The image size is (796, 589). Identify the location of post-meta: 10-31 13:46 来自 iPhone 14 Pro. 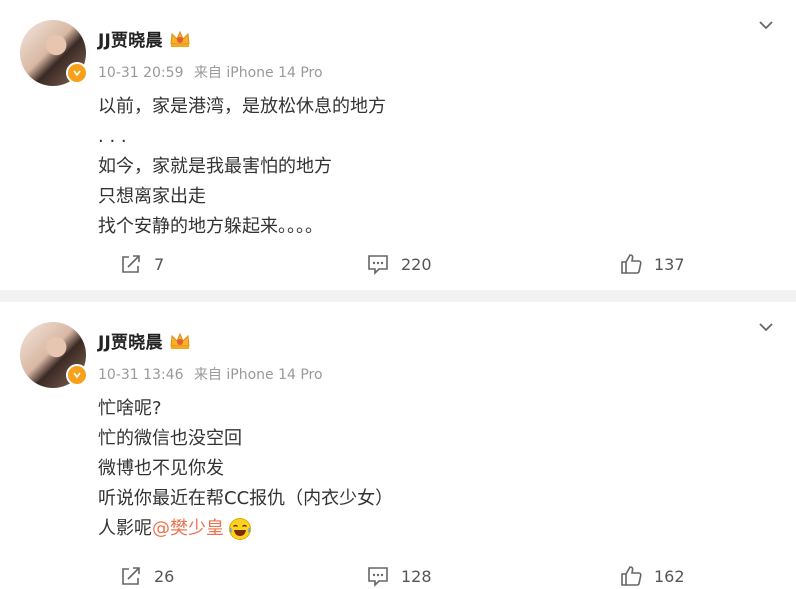
(213, 374).